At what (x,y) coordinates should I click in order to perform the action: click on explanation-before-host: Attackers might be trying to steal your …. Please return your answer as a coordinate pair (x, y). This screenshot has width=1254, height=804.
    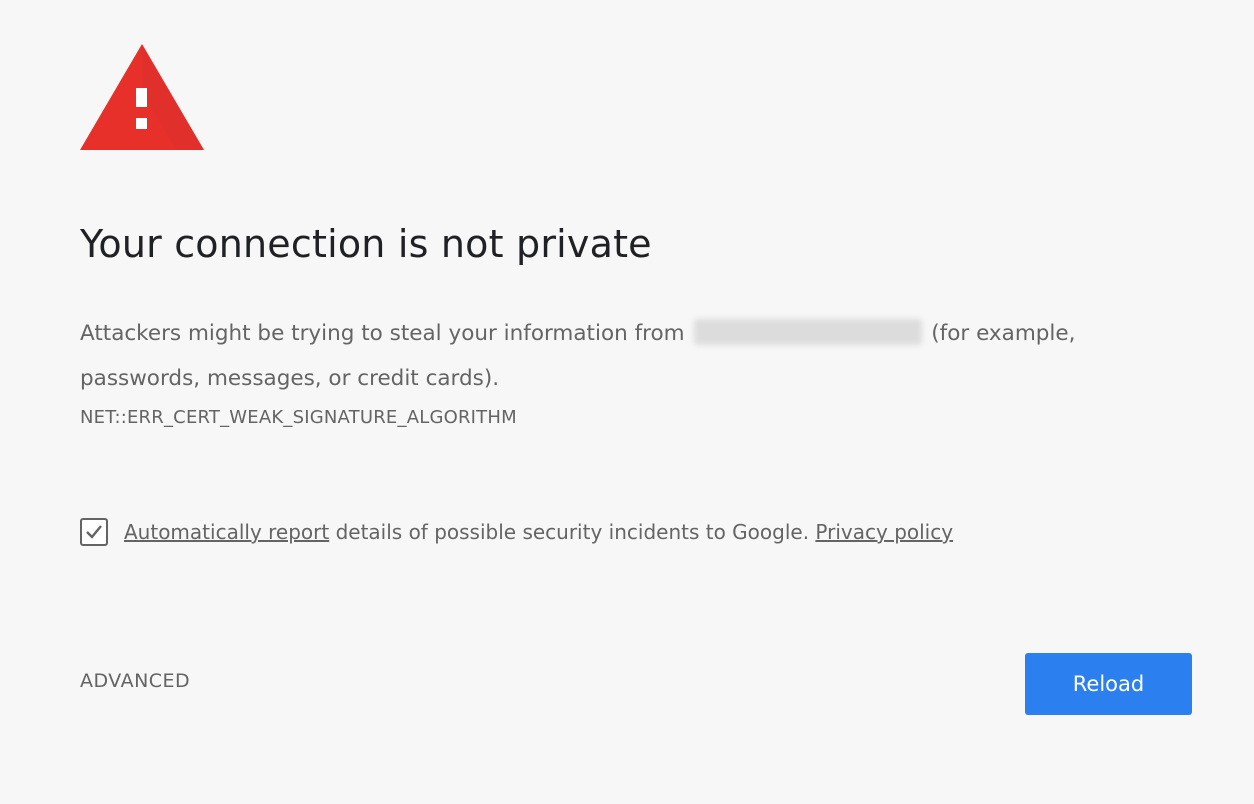
    Looking at the image, I should click on (386, 333).